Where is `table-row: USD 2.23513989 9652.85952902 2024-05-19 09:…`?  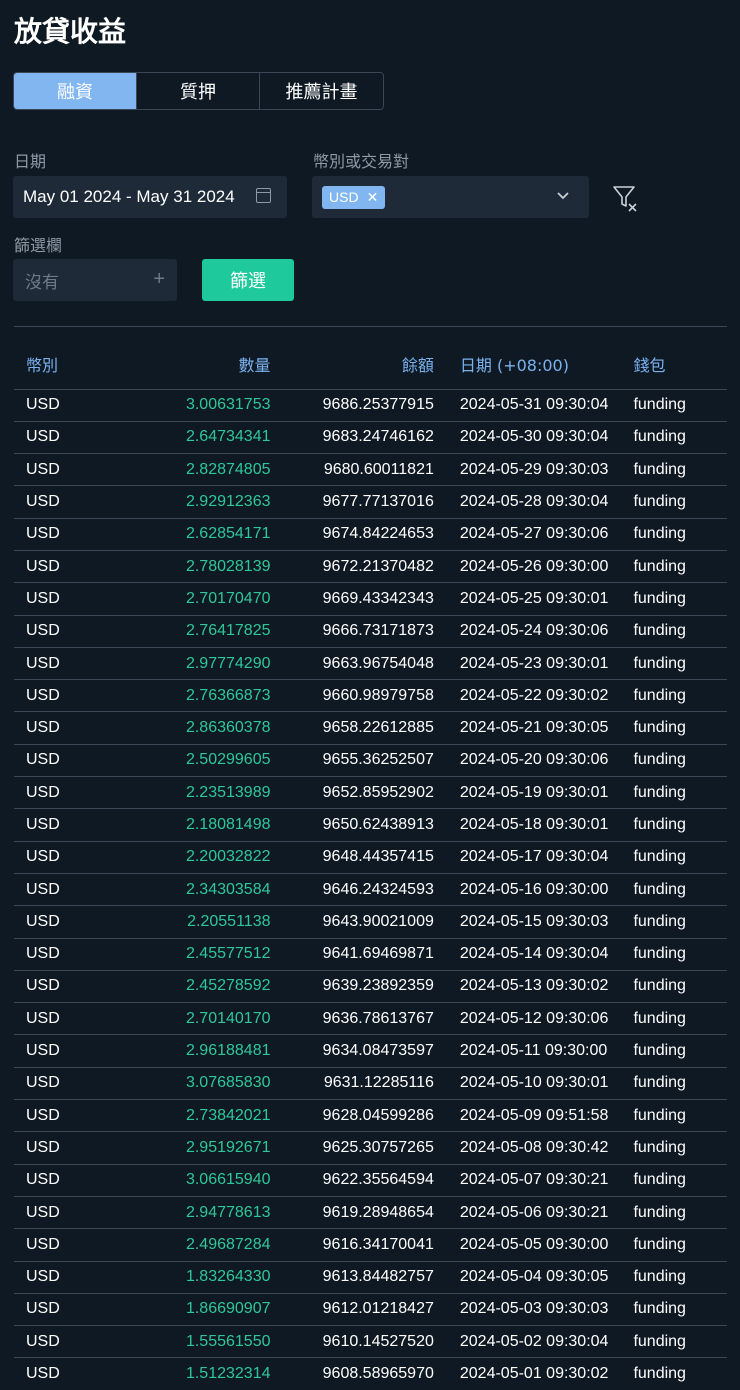 table-row: USD 2.23513989 9652.85952902 2024-05-19 09:… is located at coordinates (370, 793).